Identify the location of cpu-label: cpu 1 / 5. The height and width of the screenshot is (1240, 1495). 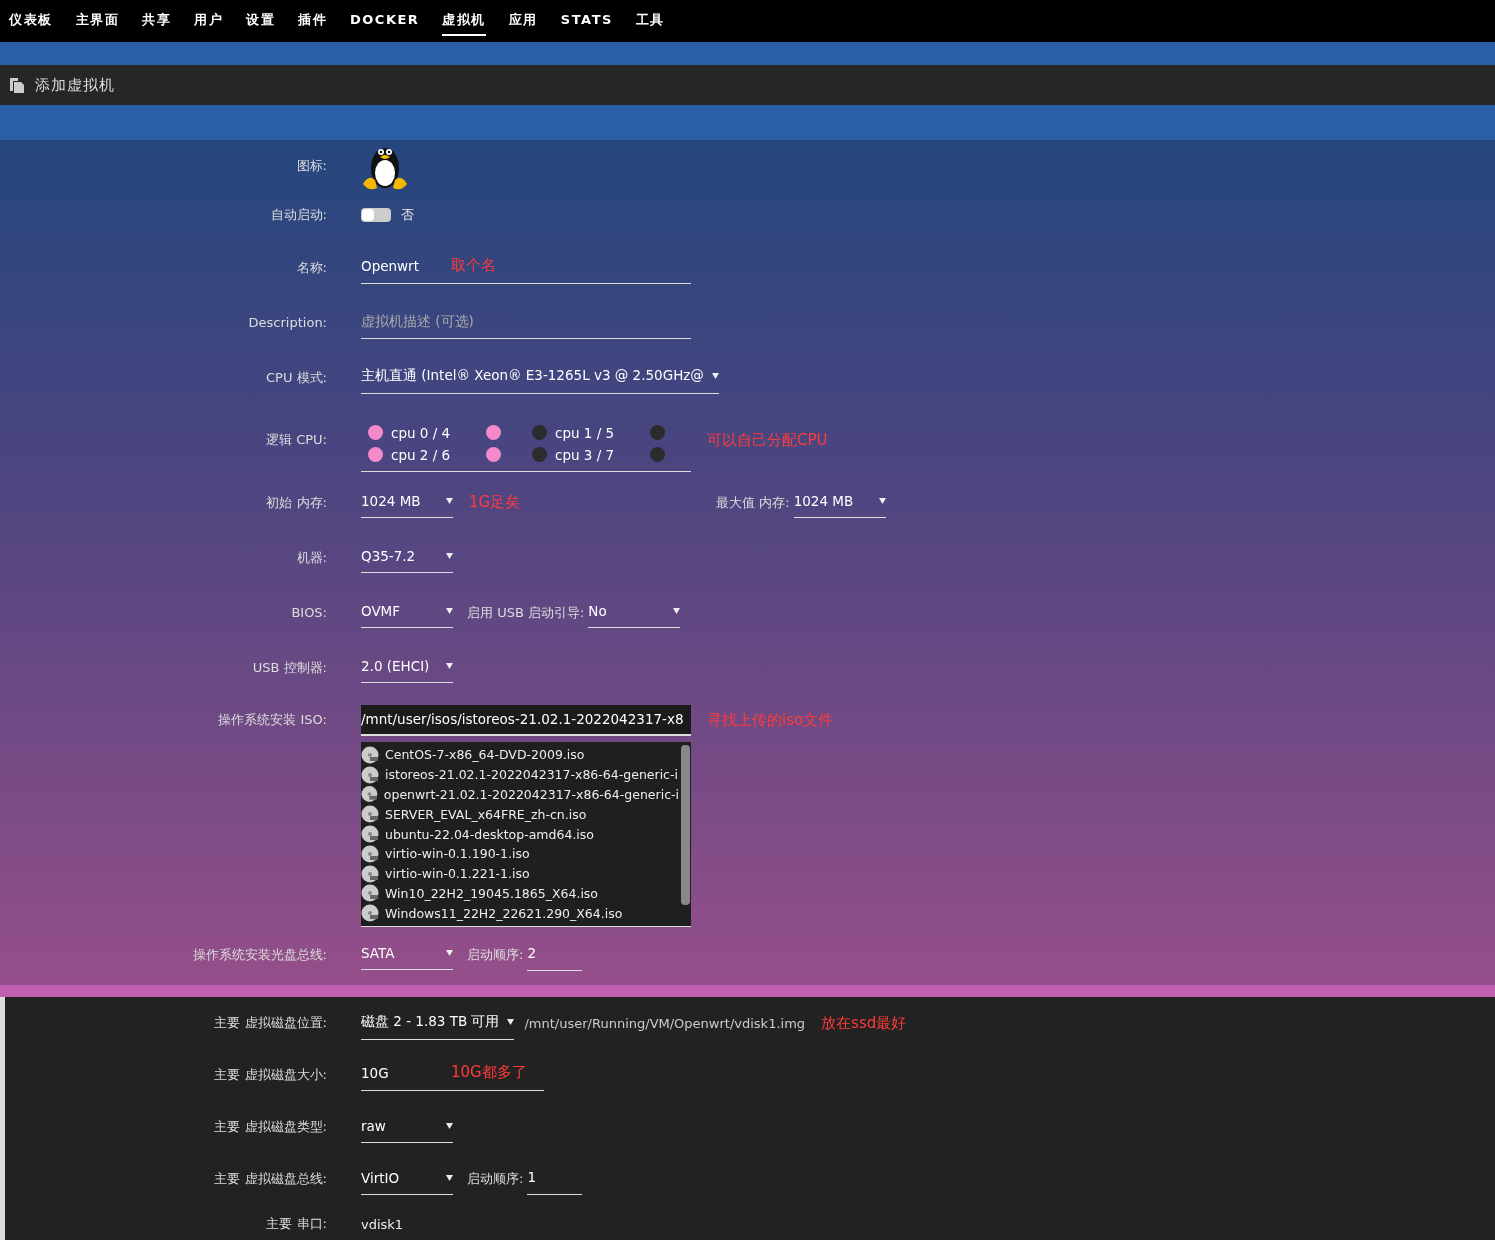
(585, 432).